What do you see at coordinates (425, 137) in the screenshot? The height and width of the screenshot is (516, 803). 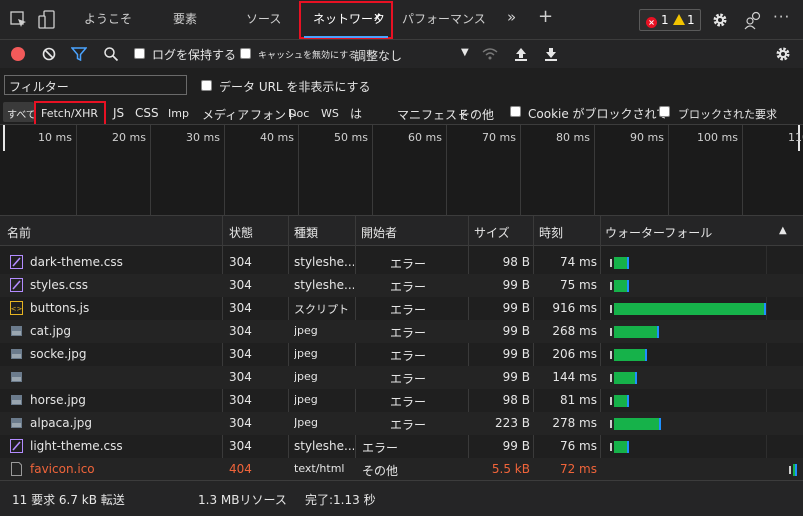 I see `timeline-tick-label: 60 ms` at bounding box center [425, 137].